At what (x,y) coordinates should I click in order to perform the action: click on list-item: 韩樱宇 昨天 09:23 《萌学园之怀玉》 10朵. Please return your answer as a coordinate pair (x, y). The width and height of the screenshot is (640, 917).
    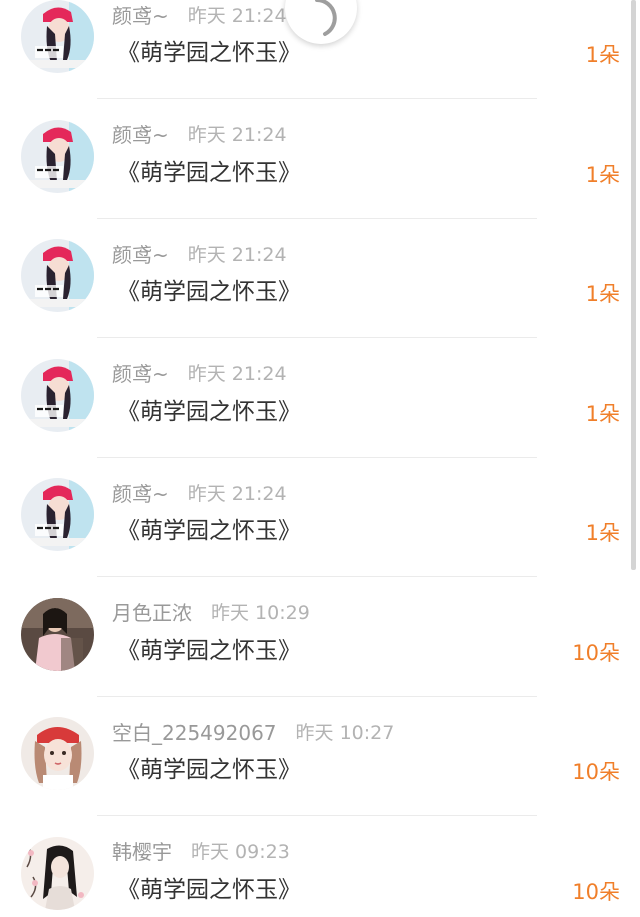
    Looking at the image, I should click on (320, 876).